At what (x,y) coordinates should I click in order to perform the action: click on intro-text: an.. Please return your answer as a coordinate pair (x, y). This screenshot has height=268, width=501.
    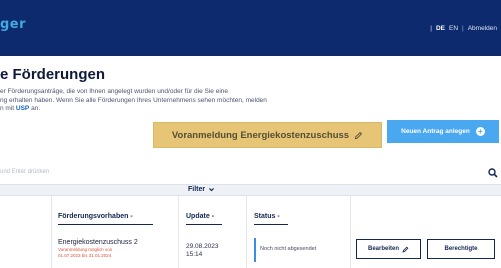
    Looking at the image, I should click on (35, 108).